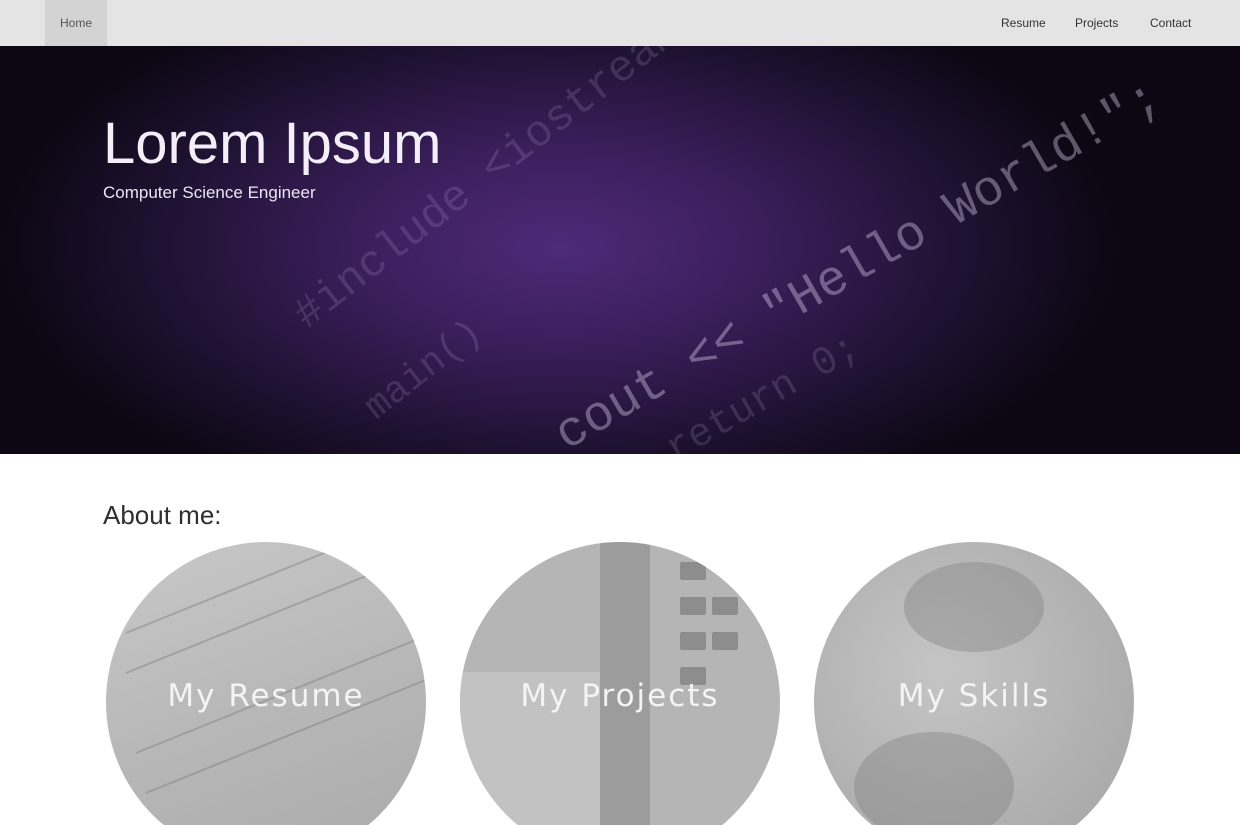  I want to click on paper-texture-line, so click(265, 588).